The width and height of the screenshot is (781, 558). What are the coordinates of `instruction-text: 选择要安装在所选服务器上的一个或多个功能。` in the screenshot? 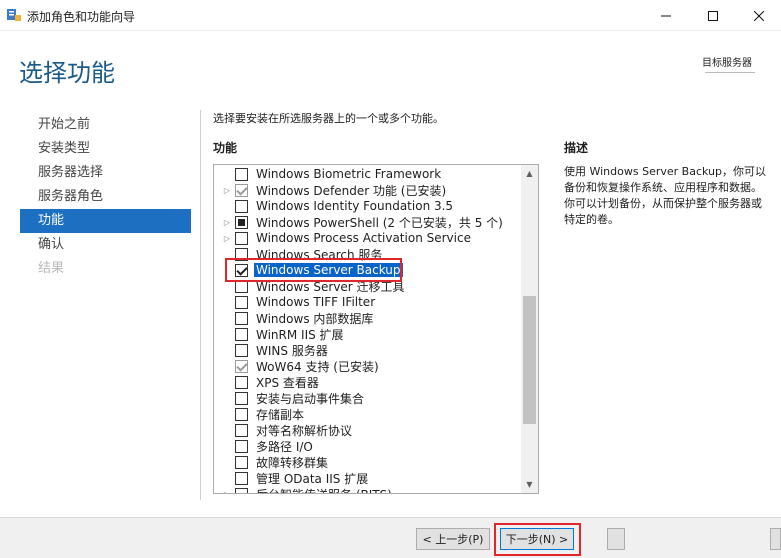 It's located at (328, 118).